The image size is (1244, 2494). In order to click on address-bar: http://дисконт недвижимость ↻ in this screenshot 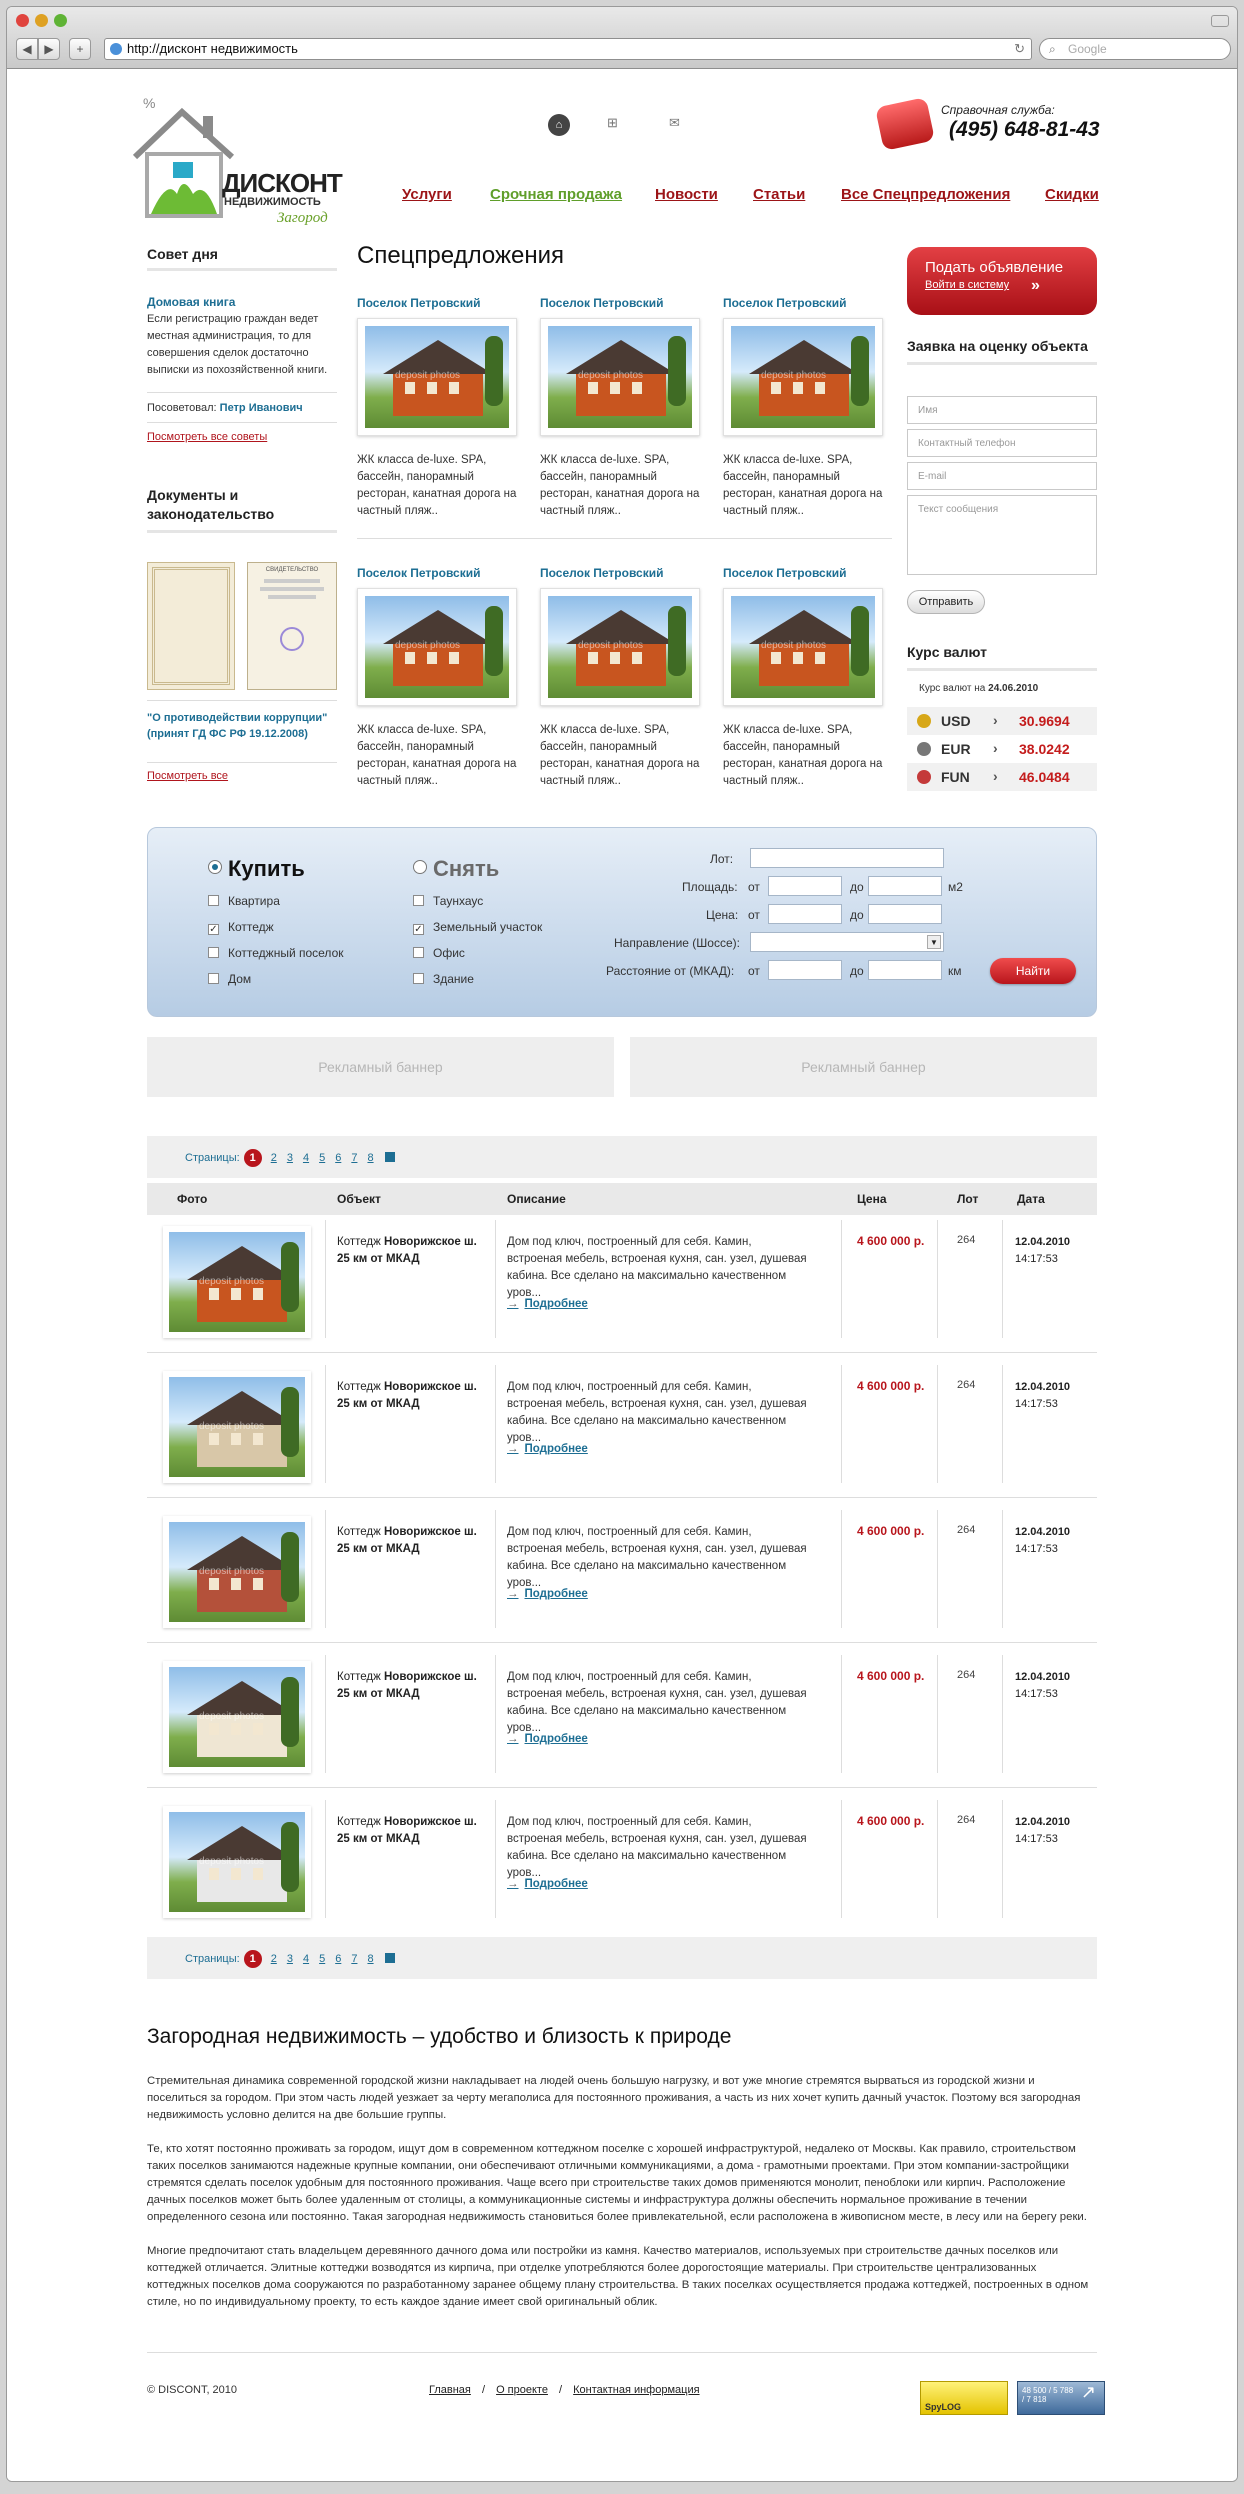, I will do `click(568, 49)`.